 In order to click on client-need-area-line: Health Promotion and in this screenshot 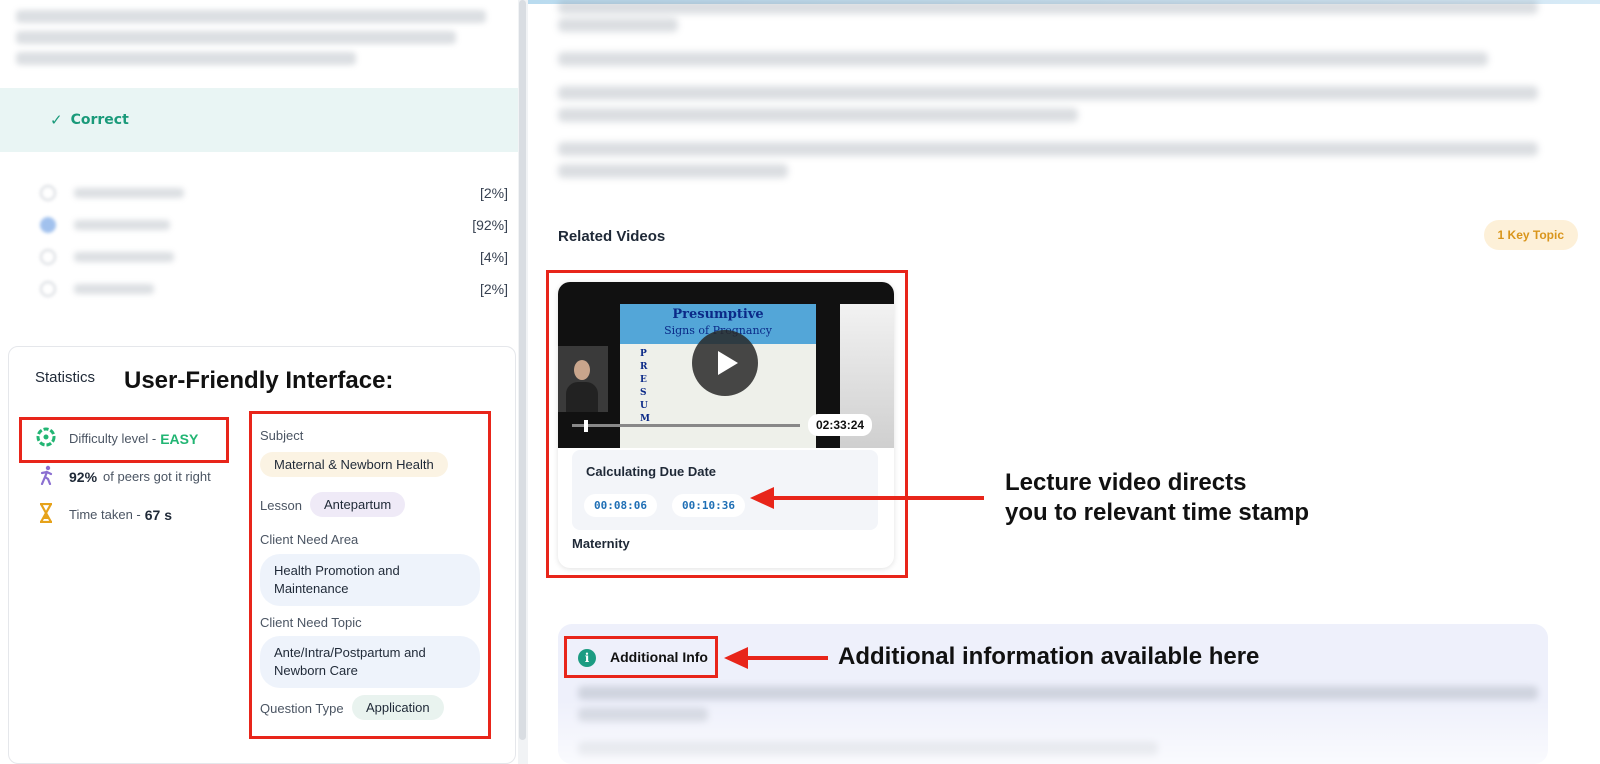, I will do `click(337, 570)`.